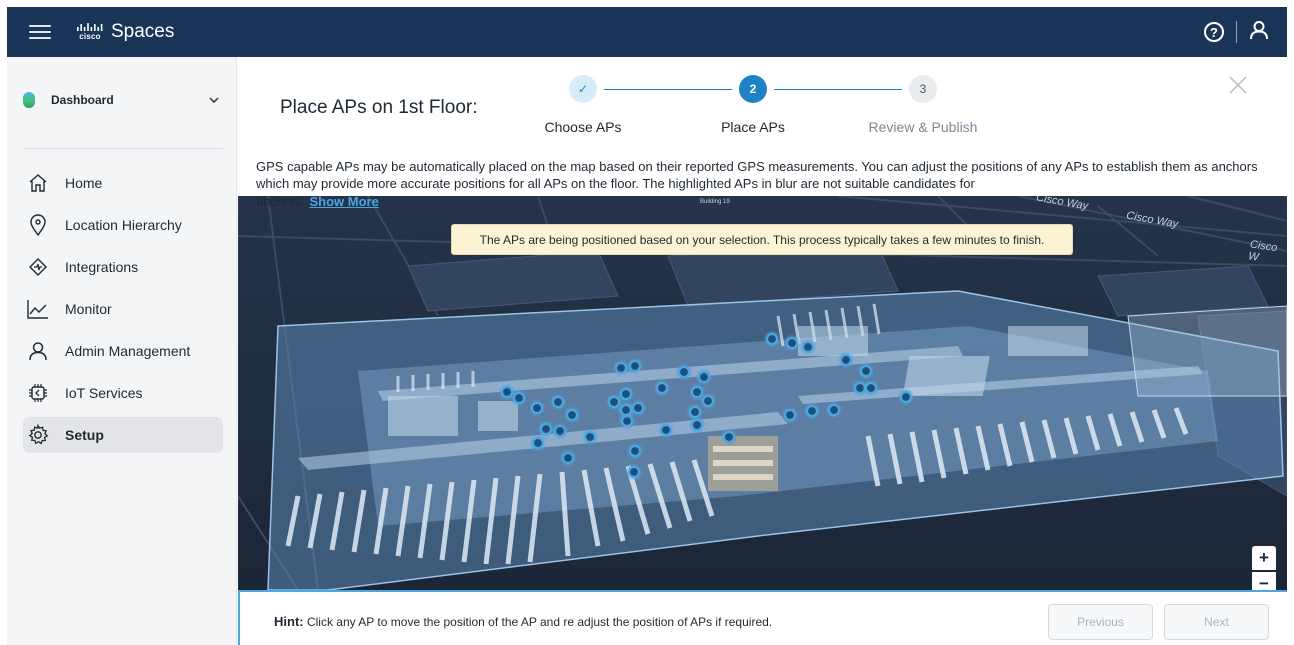  I want to click on step-2-label: Place APs, so click(753, 127).